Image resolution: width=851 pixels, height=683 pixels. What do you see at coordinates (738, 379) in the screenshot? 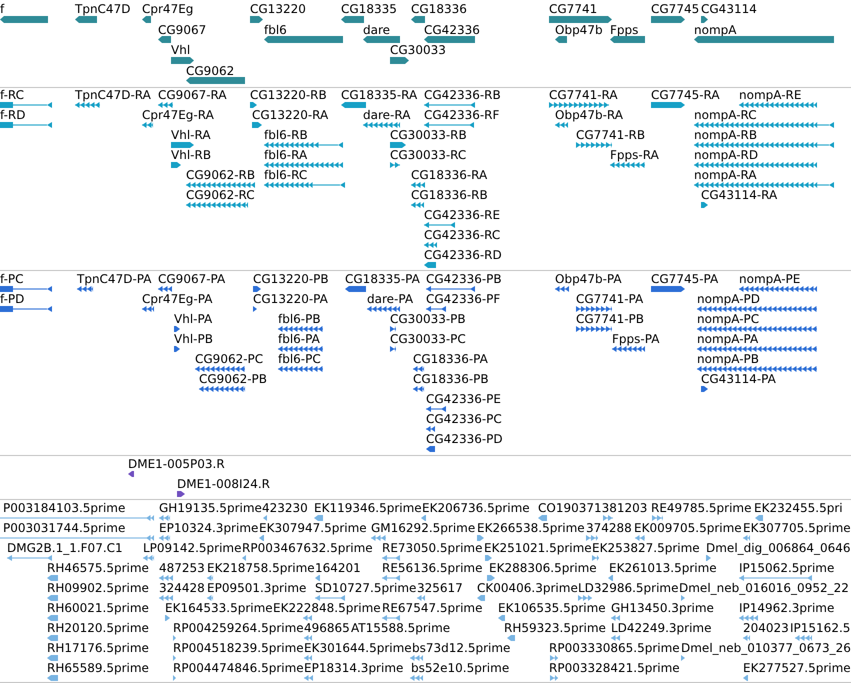
I see `protein-name: CG43114-PA` at bounding box center [738, 379].